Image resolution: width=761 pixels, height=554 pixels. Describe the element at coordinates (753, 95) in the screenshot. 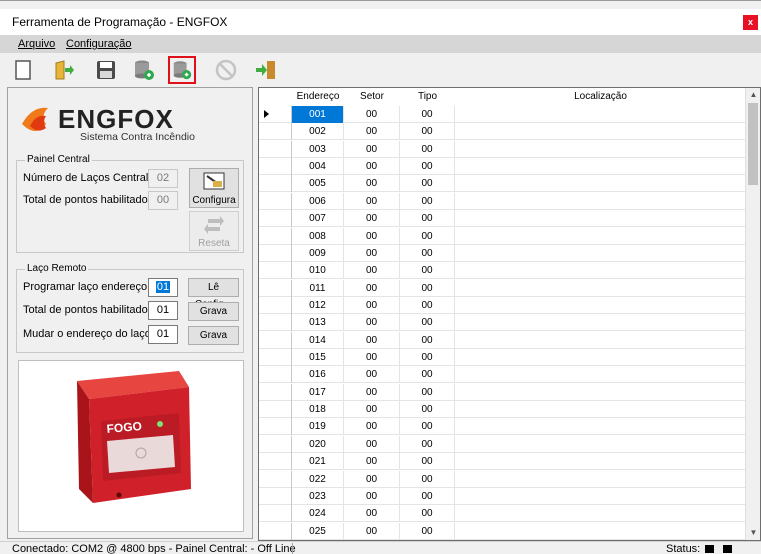

I see `scroll-up-icon: ▲` at that location.